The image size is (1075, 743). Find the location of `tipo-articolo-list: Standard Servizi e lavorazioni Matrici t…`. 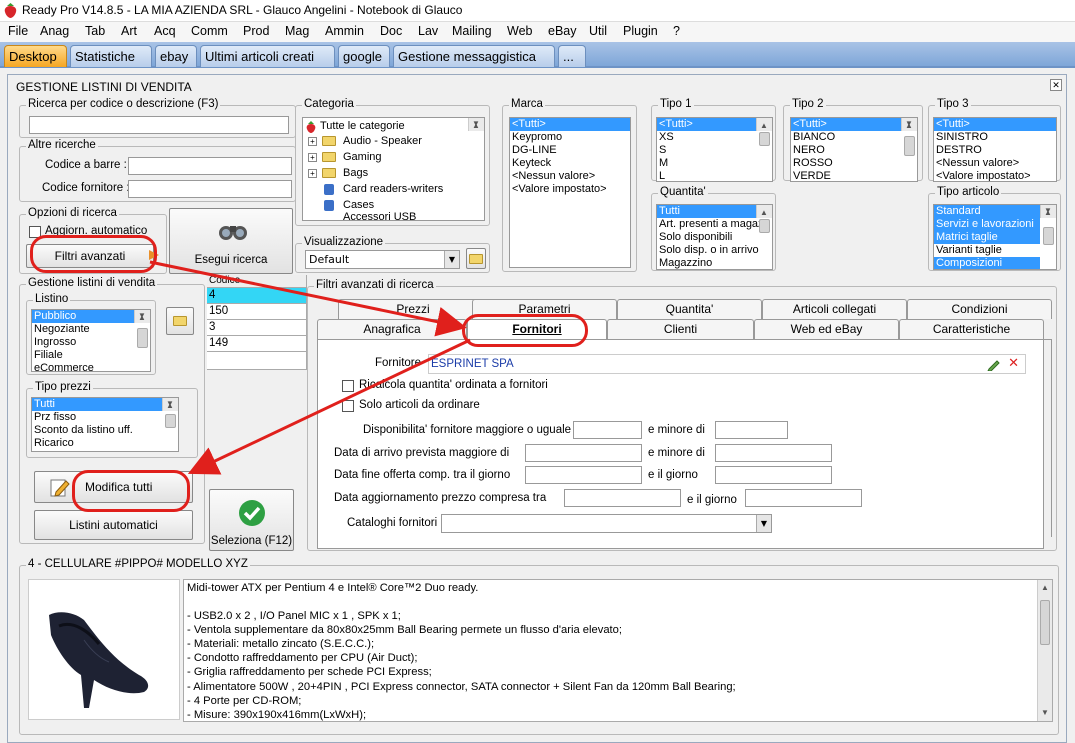

tipo-articolo-list: Standard Servizi e lavorazioni Matrici t… is located at coordinates (995, 237).